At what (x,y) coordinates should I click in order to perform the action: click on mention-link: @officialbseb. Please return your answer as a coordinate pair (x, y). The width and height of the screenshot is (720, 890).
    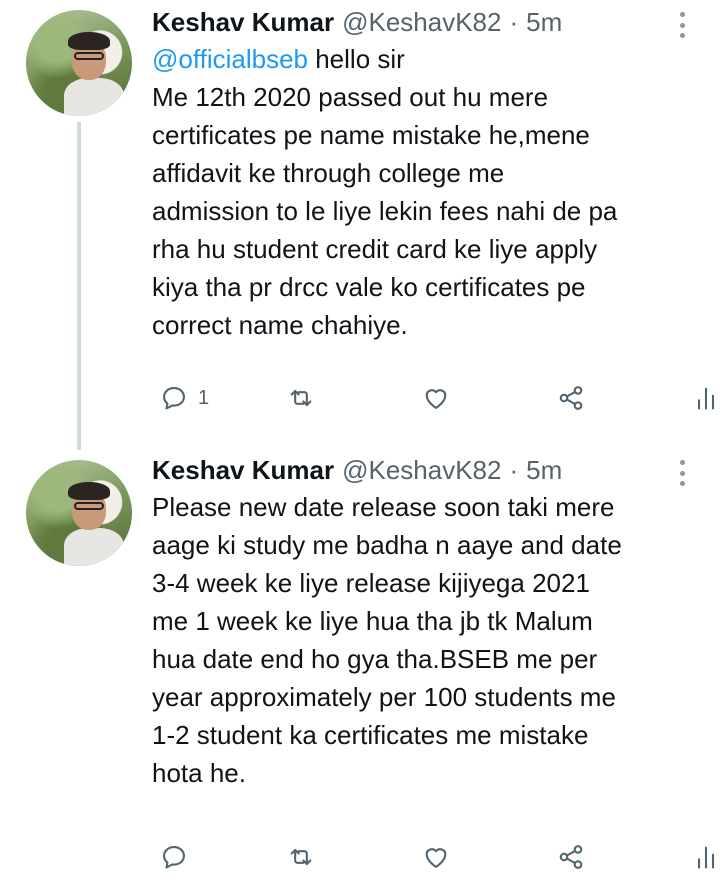
    Looking at the image, I should click on (230, 59).